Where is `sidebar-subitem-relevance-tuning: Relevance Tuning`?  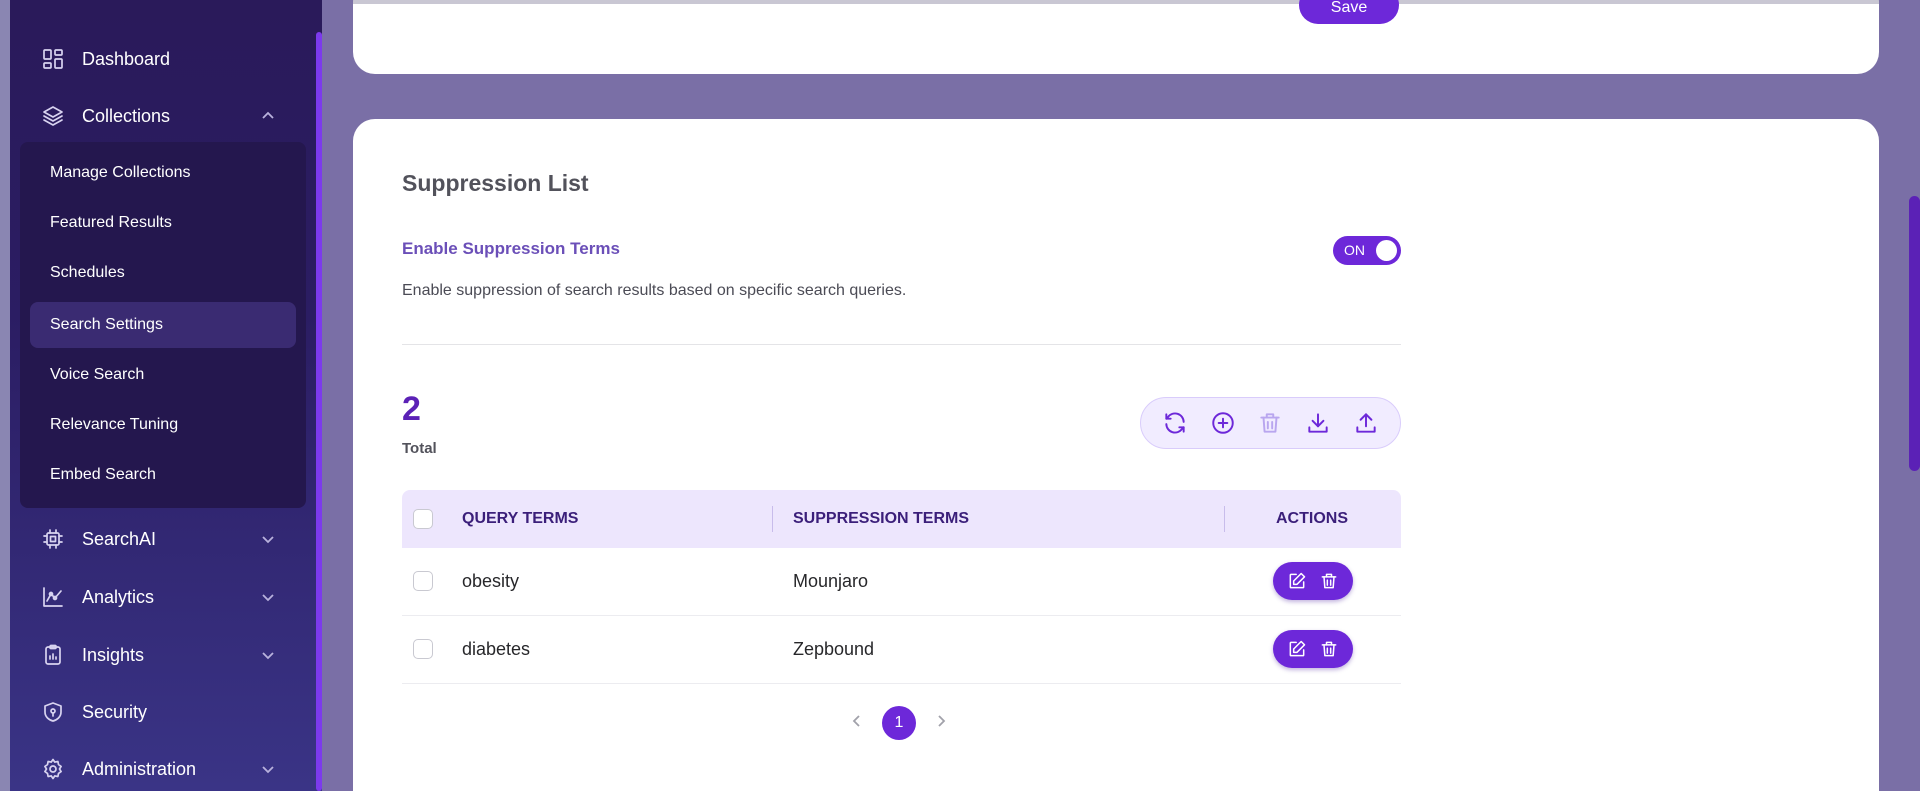
sidebar-subitem-relevance-tuning: Relevance Tuning is located at coordinates (163, 425).